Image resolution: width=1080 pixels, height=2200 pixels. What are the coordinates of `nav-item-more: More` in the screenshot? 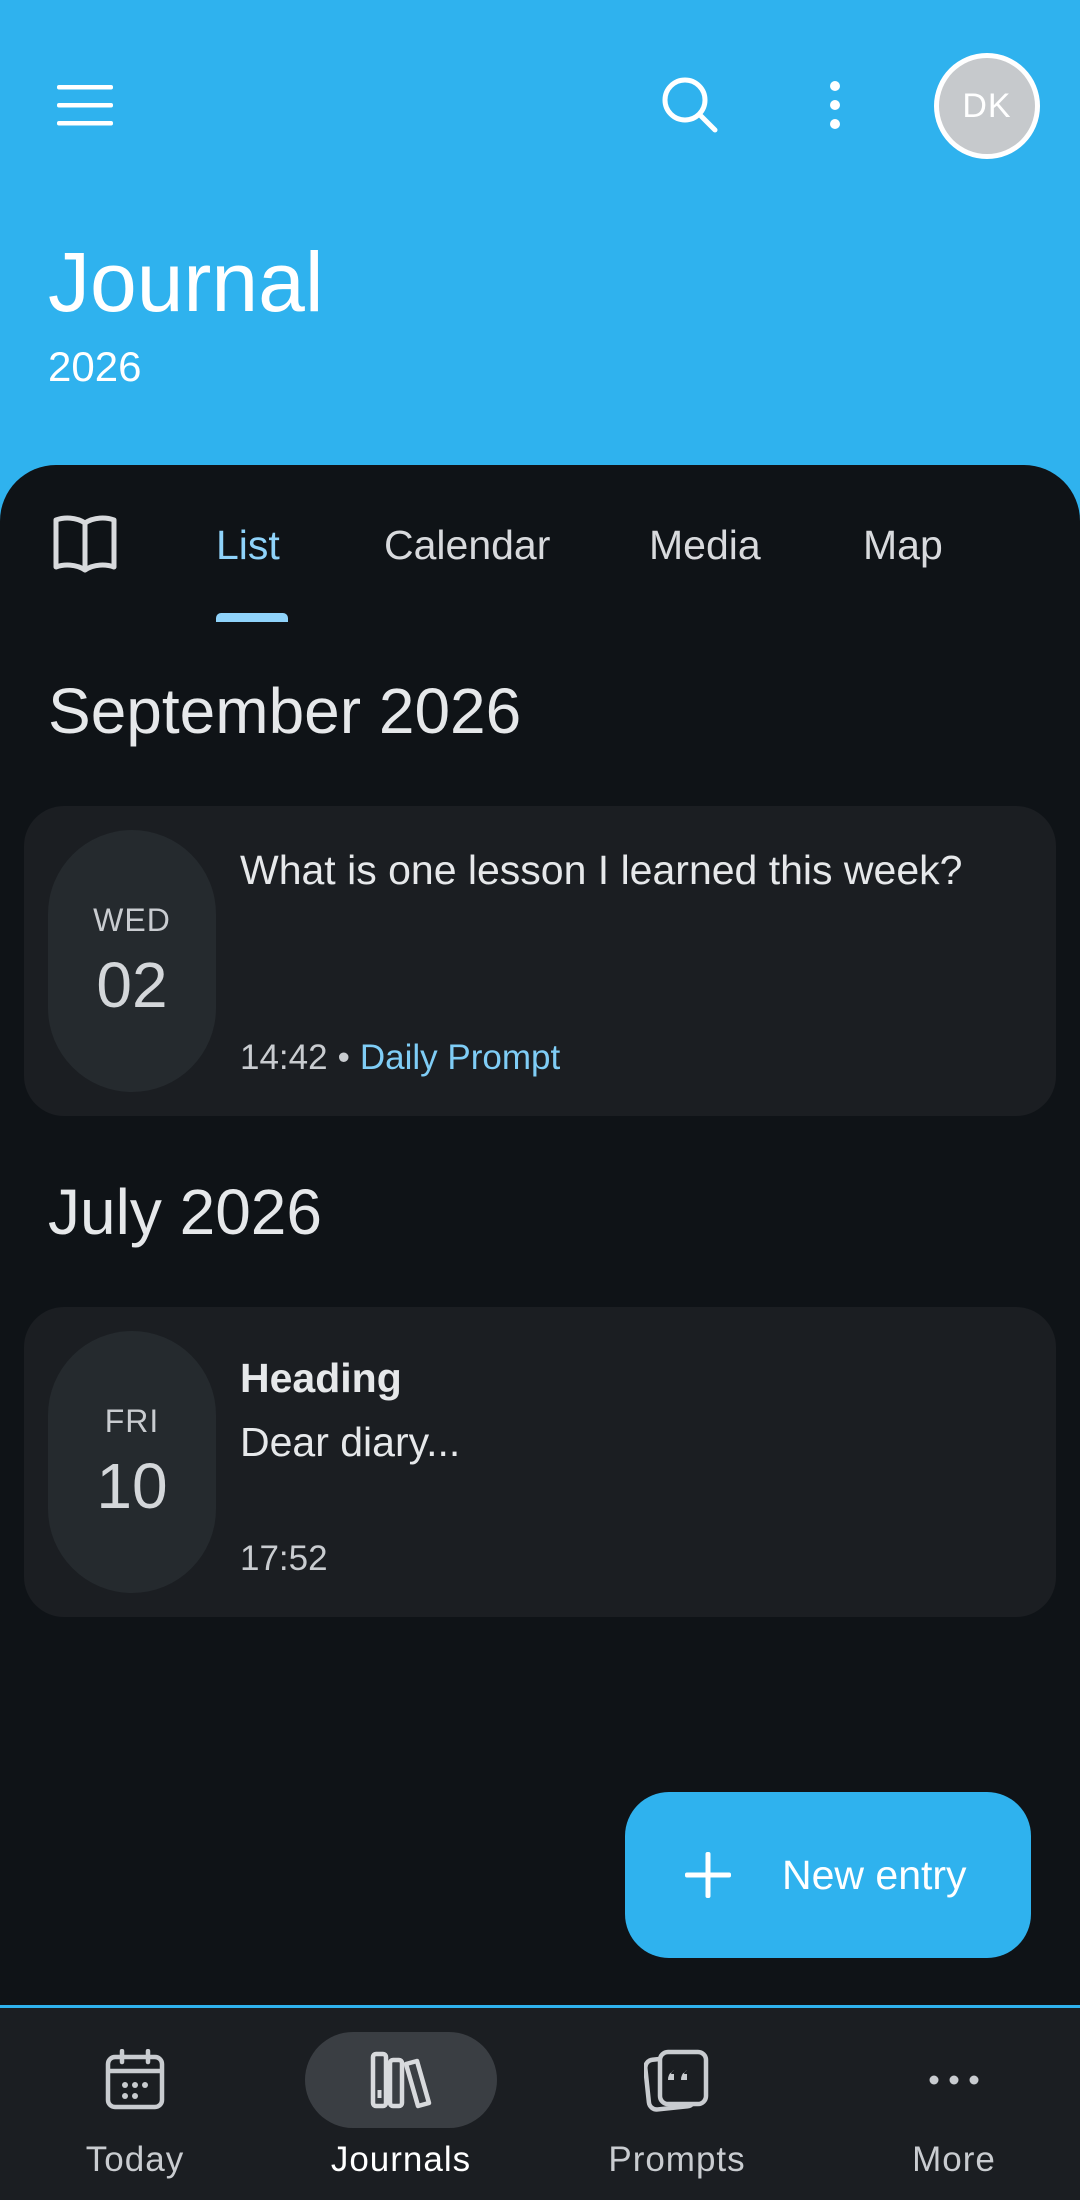 It's located at (949, 2104).